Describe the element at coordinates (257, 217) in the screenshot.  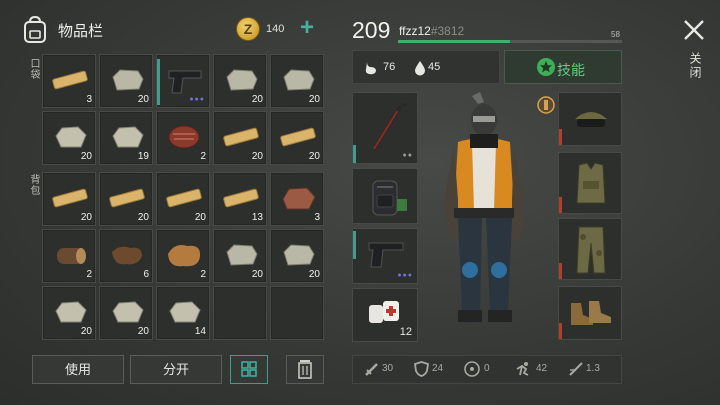
I see `item-count: 13` at that location.